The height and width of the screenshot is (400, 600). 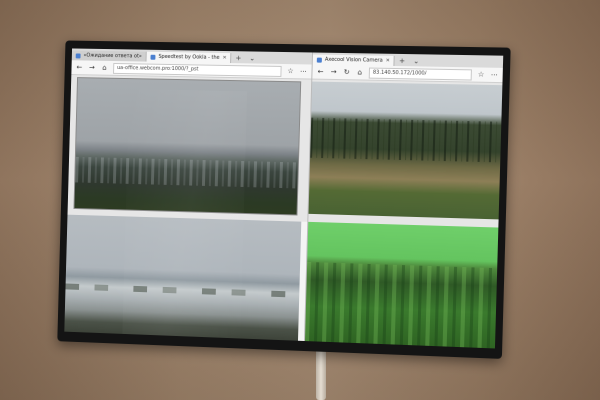 I want to click on camera-feed-green, so click(x=401, y=285).